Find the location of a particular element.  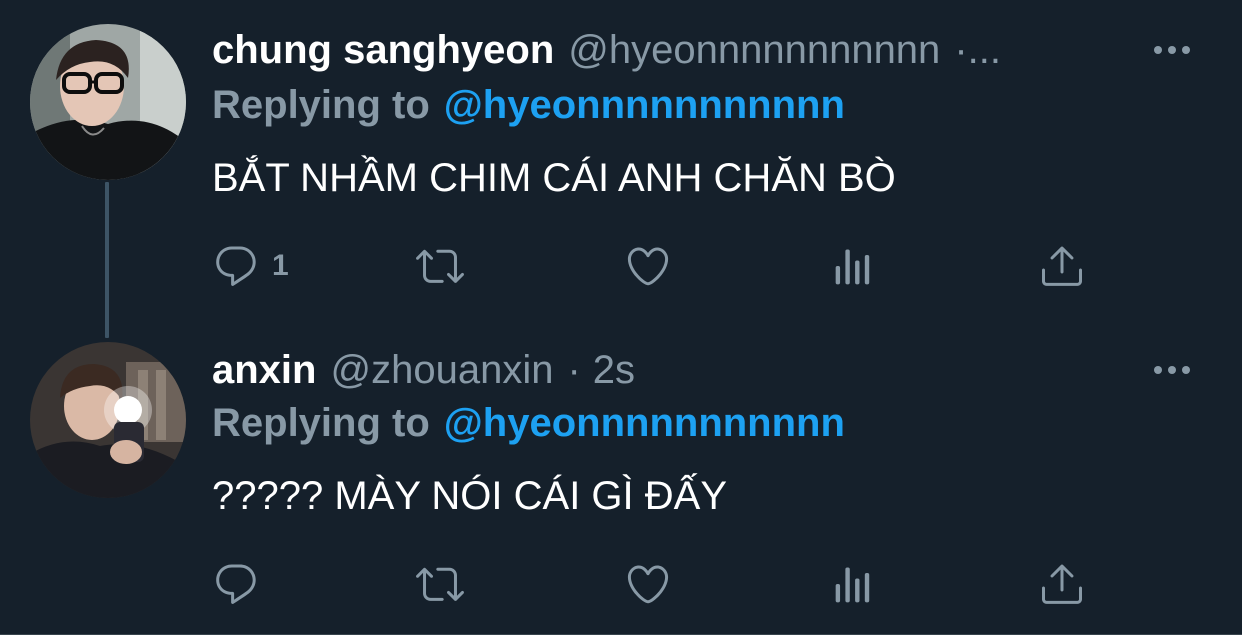

tweet-actions: 1 is located at coordinates (662, 266).